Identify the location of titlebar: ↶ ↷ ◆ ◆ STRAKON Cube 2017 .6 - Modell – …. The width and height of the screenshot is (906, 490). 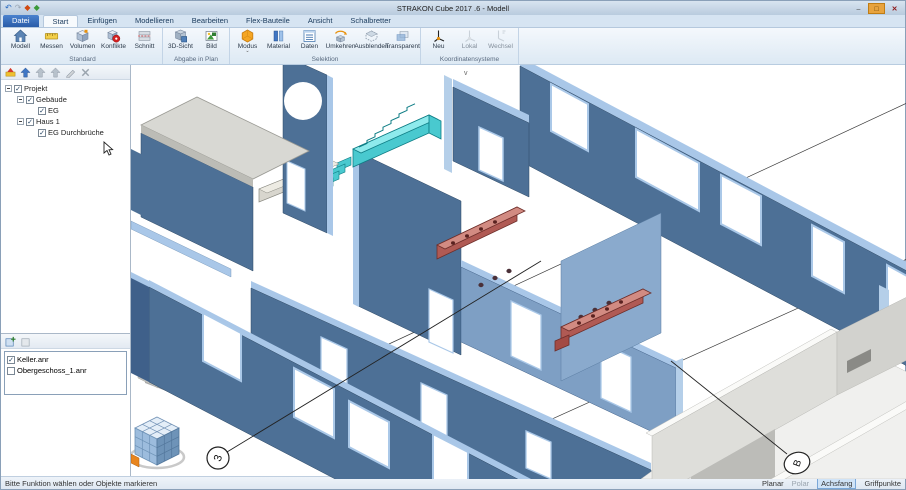
(453, 8).